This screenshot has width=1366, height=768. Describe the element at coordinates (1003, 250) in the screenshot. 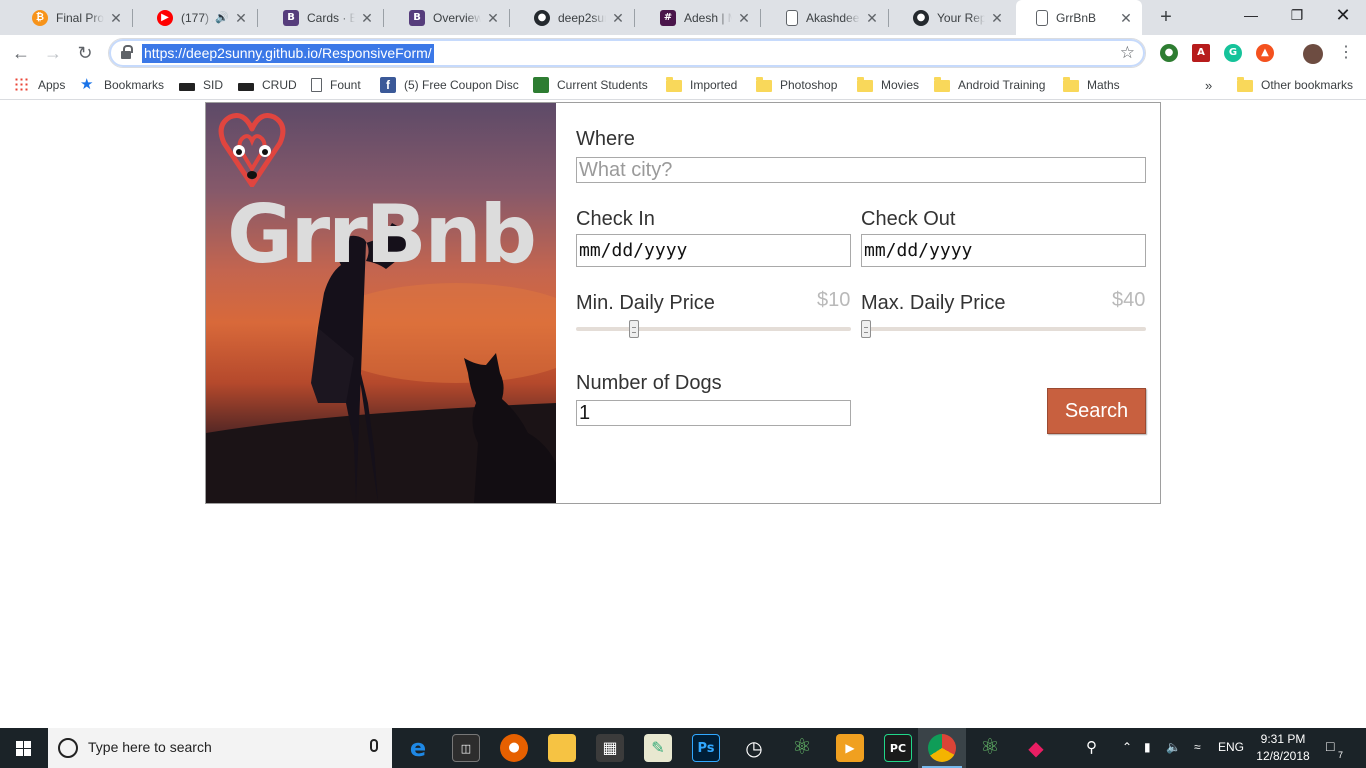

I see `check-out-date-input: mm/dd/yyyy` at that location.